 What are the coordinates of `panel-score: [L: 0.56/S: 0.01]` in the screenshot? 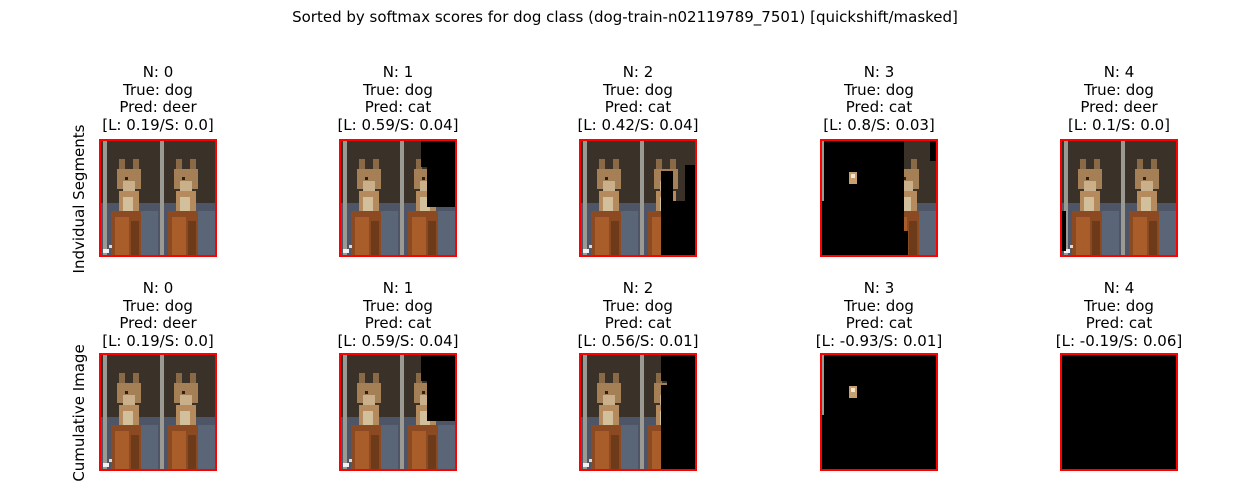 It's located at (638, 340).